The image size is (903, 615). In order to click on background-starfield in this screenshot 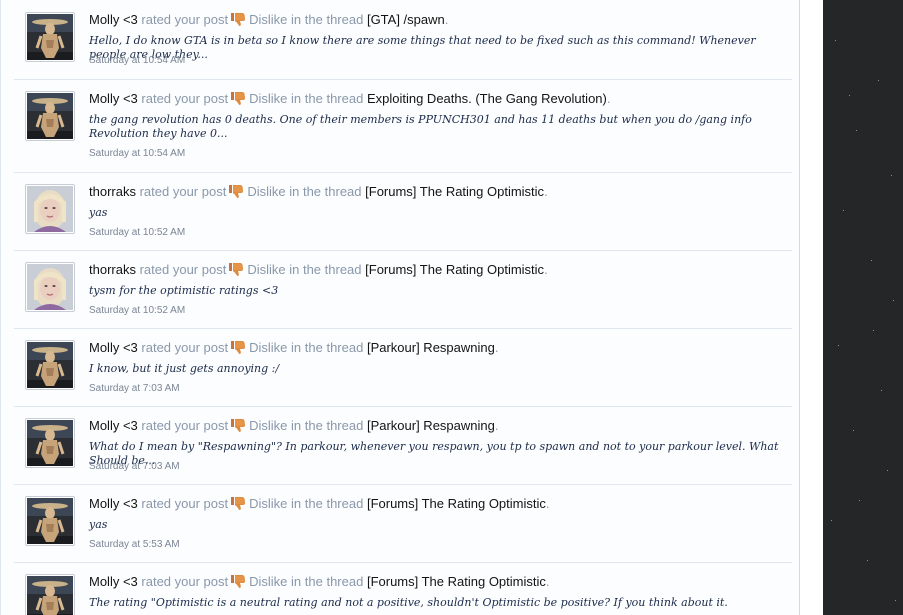, I will do `click(863, 307)`.